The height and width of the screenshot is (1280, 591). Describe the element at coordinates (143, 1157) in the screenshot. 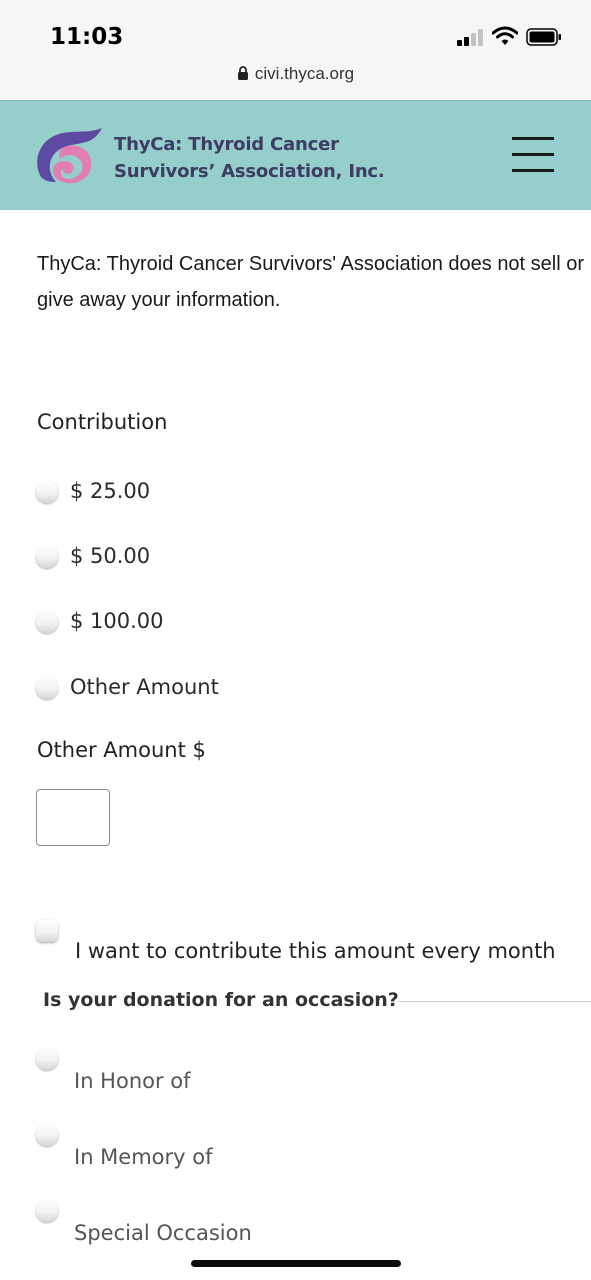

I see `occasion-option-label: In Memory of` at that location.